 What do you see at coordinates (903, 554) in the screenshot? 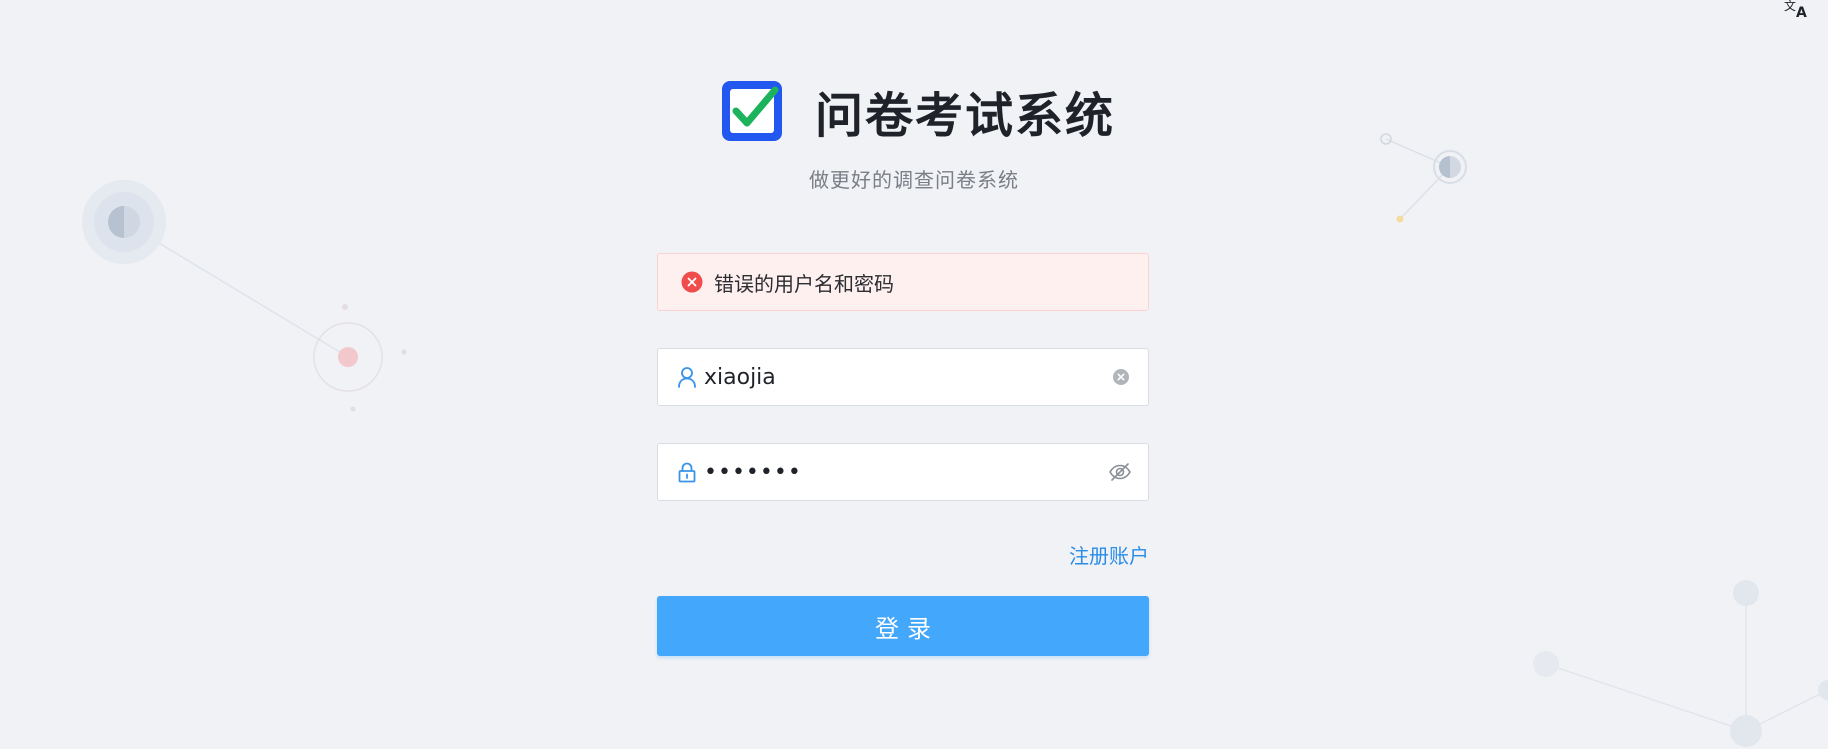
I see `register-row: 注册账户` at bounding box center [903, 554].